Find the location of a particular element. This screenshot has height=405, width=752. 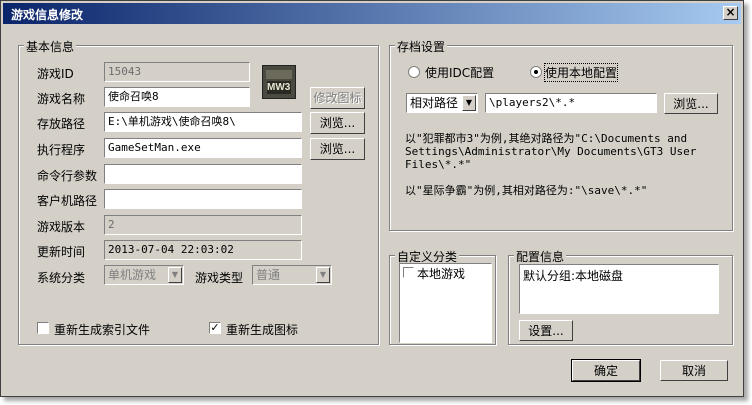

cancel-button: 取消 is located at coordinates (694, 370).